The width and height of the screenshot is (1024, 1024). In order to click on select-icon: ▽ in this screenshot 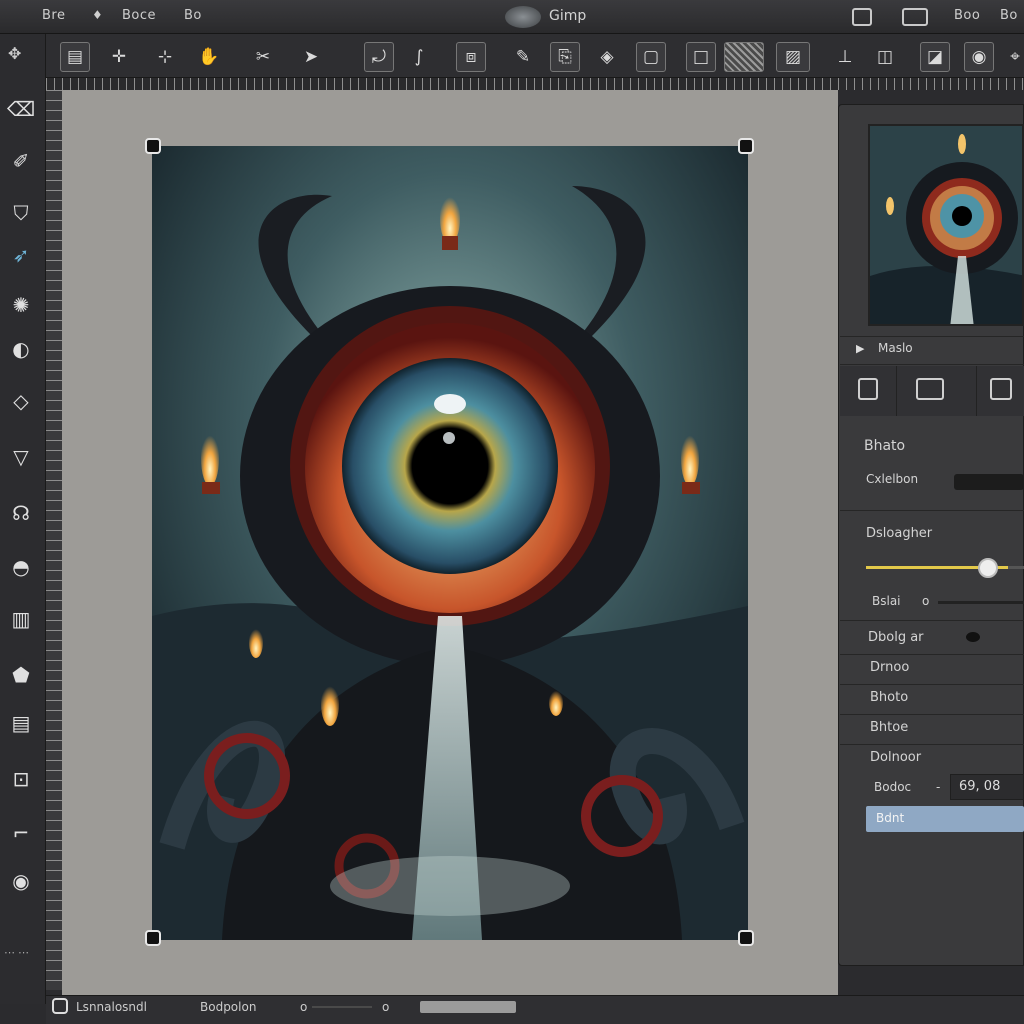, I will do `click(21, 457)`.